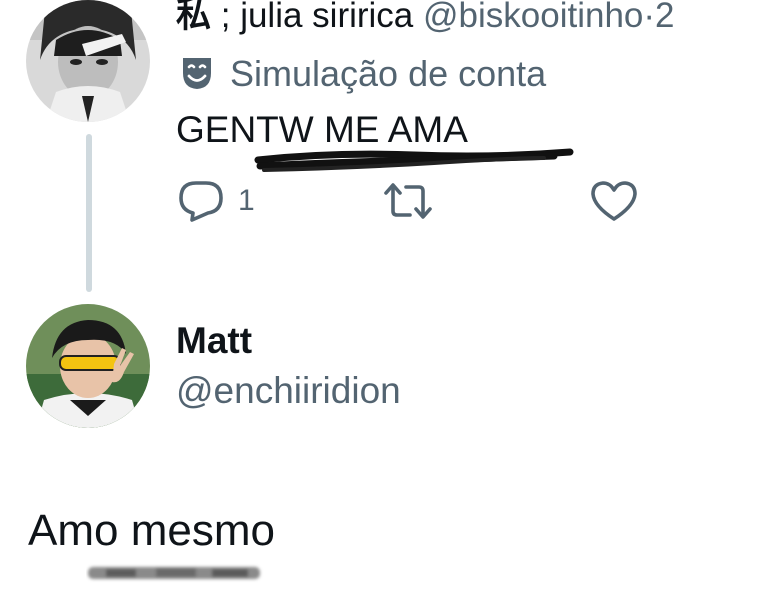  I want to click on tweet-timestamp: 2, so click(664, 17).